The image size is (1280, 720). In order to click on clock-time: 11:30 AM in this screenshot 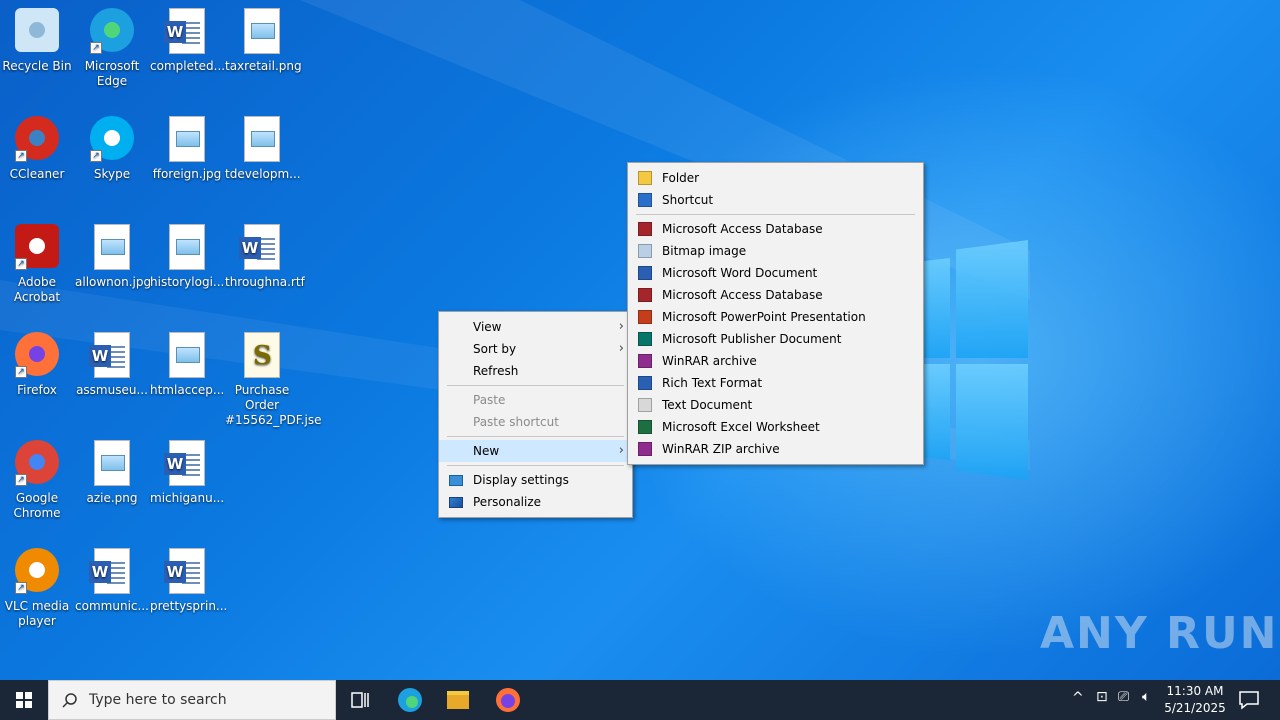, I will do `click(1195, 691)`.